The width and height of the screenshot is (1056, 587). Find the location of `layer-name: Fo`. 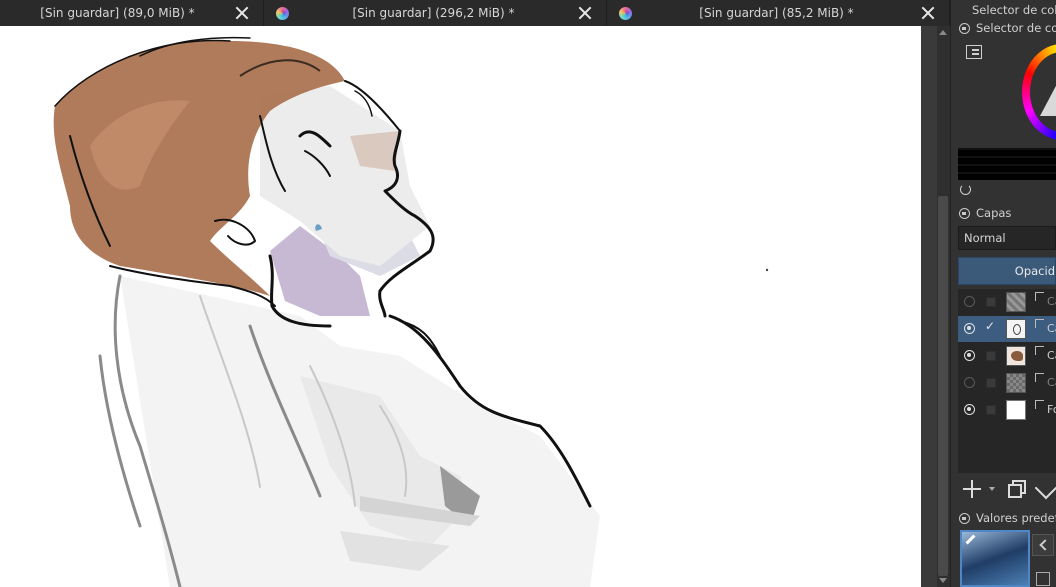

layer-name: Fo is located at coordinates (1051, 409).